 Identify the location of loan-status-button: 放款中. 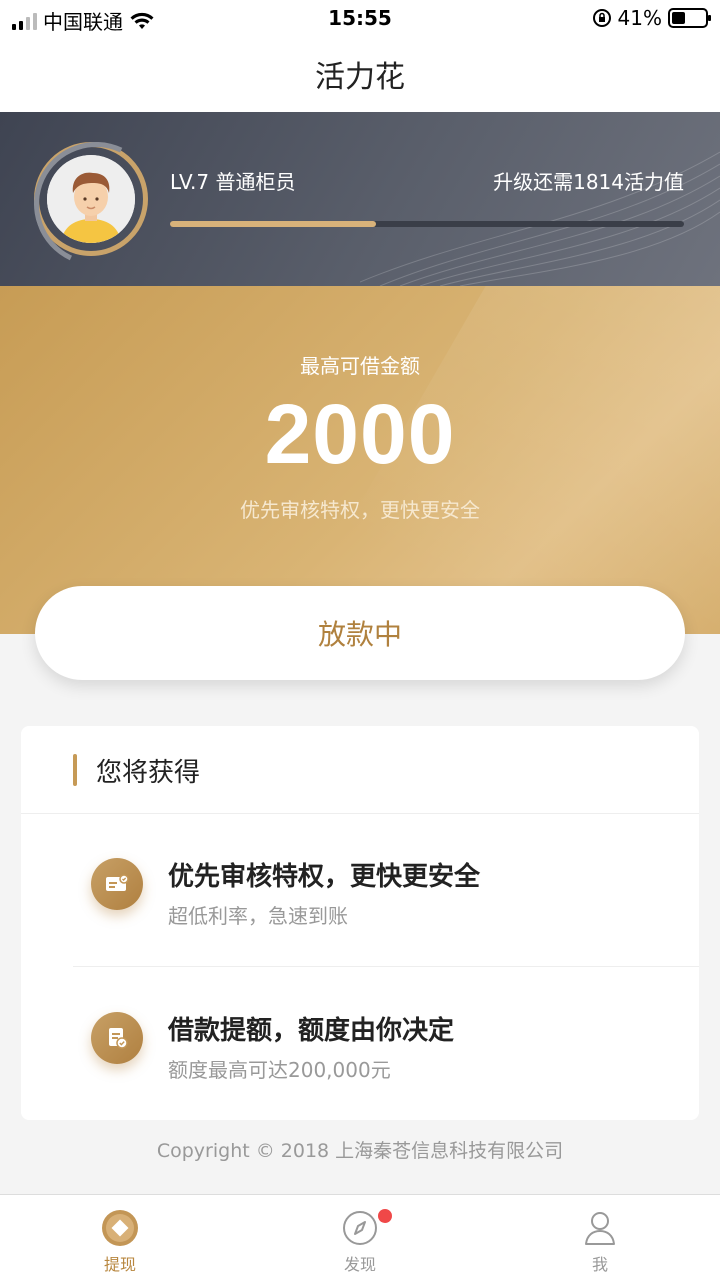
(360, 633).